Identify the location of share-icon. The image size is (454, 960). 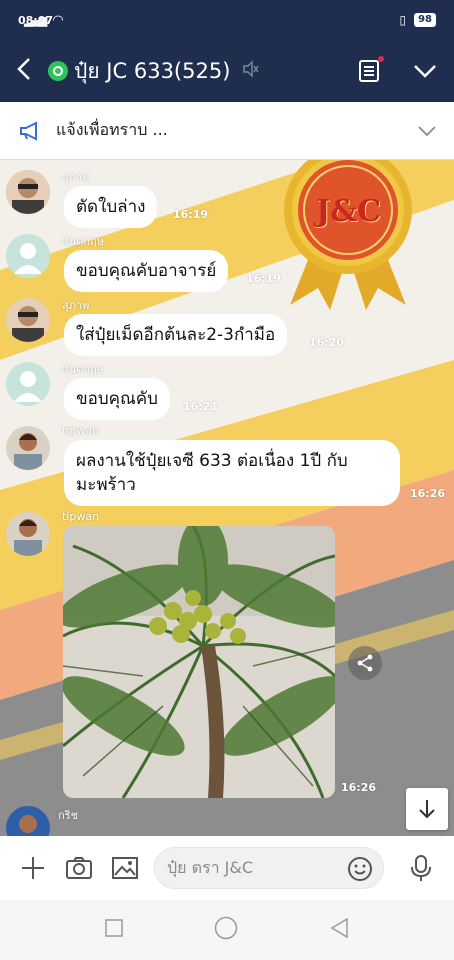
(365, 663).